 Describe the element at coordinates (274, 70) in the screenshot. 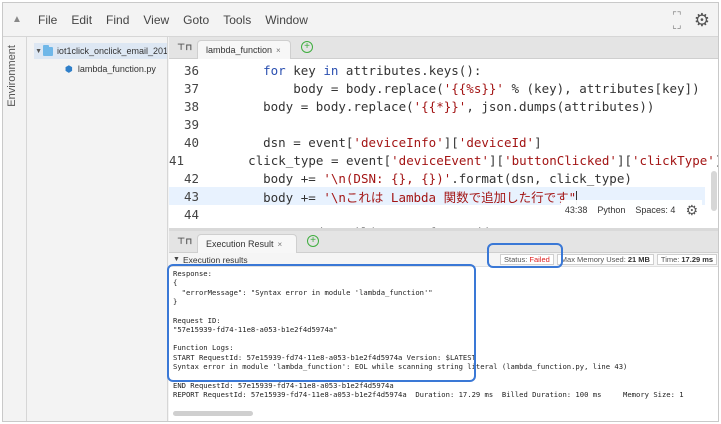

I see `code-keyword: for` at that location.